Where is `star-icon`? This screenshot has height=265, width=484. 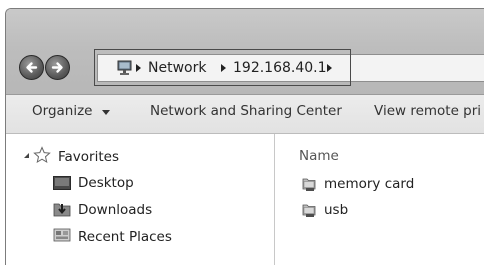 star-icon is located at coordinates (42, 155).